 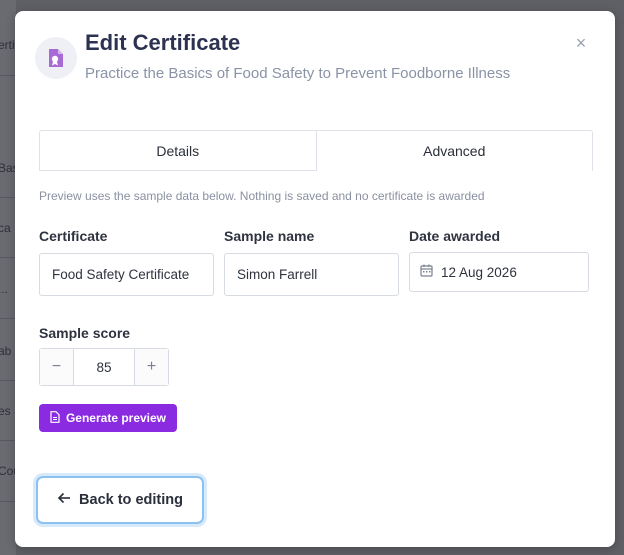 What do you see at coordinates (163, 42) in the screenshot?
I see `dialog-title: Edit Certificate` at bounding box center [163, 42].